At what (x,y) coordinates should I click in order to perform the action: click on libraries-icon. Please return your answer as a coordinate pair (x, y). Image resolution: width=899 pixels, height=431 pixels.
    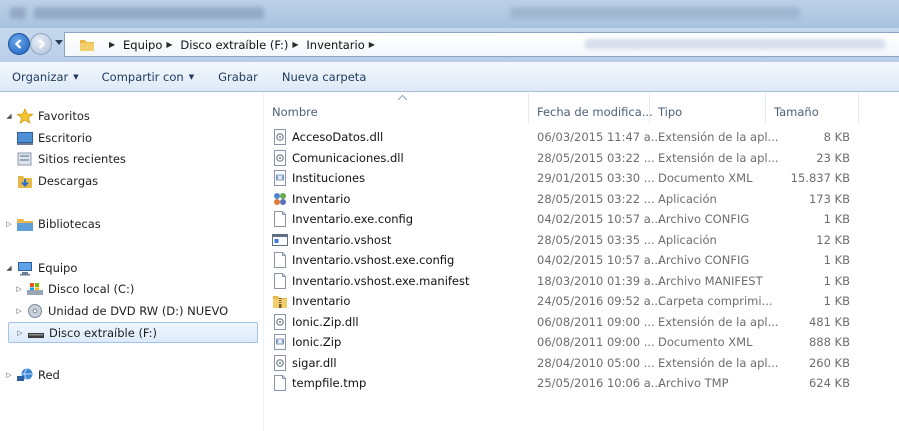
    Looking at the image, I should click on (25, 225).